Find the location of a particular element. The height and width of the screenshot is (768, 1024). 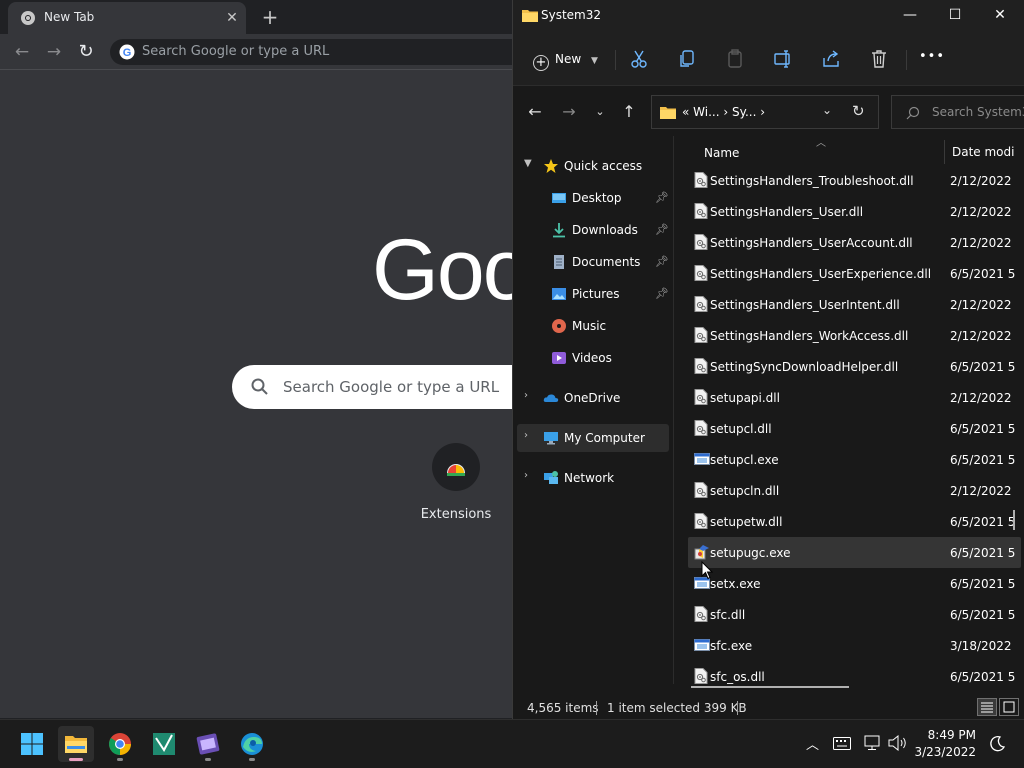

sidebar-item-quick-access: ▼ Quick access is located at coordinates (593, 166).